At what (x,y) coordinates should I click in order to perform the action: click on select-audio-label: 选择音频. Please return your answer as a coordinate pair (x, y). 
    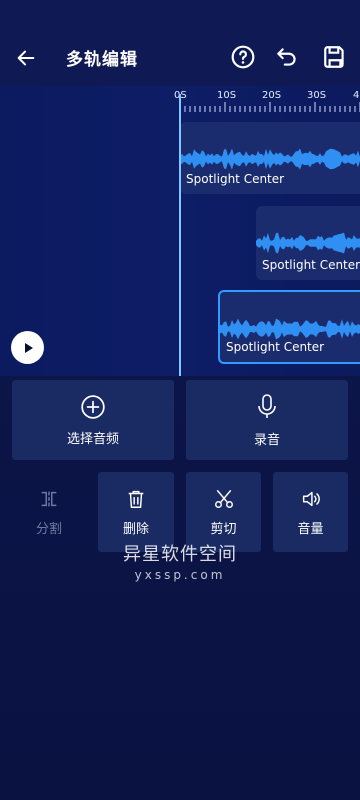
    Looking at the image, I should click on (92, 439).